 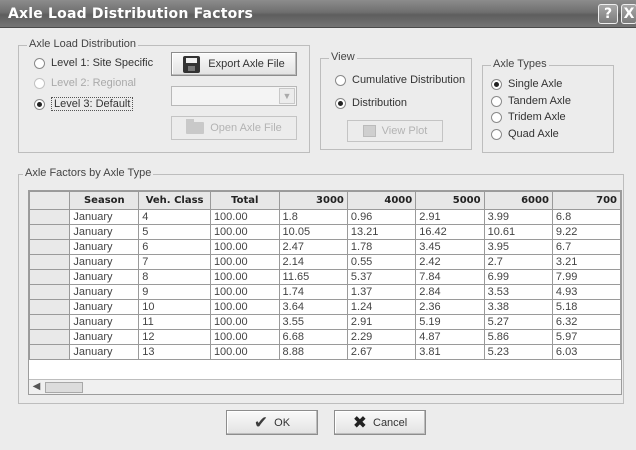 I want to click on table-cell: 12, so click(x=174, y=337).